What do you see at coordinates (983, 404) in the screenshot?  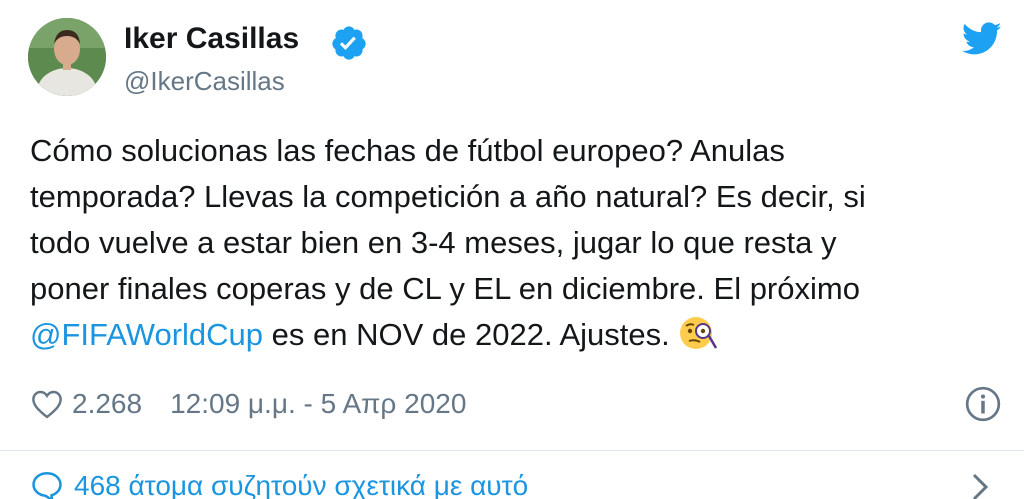 I see `info-icon` at bounding box center [983, 404].